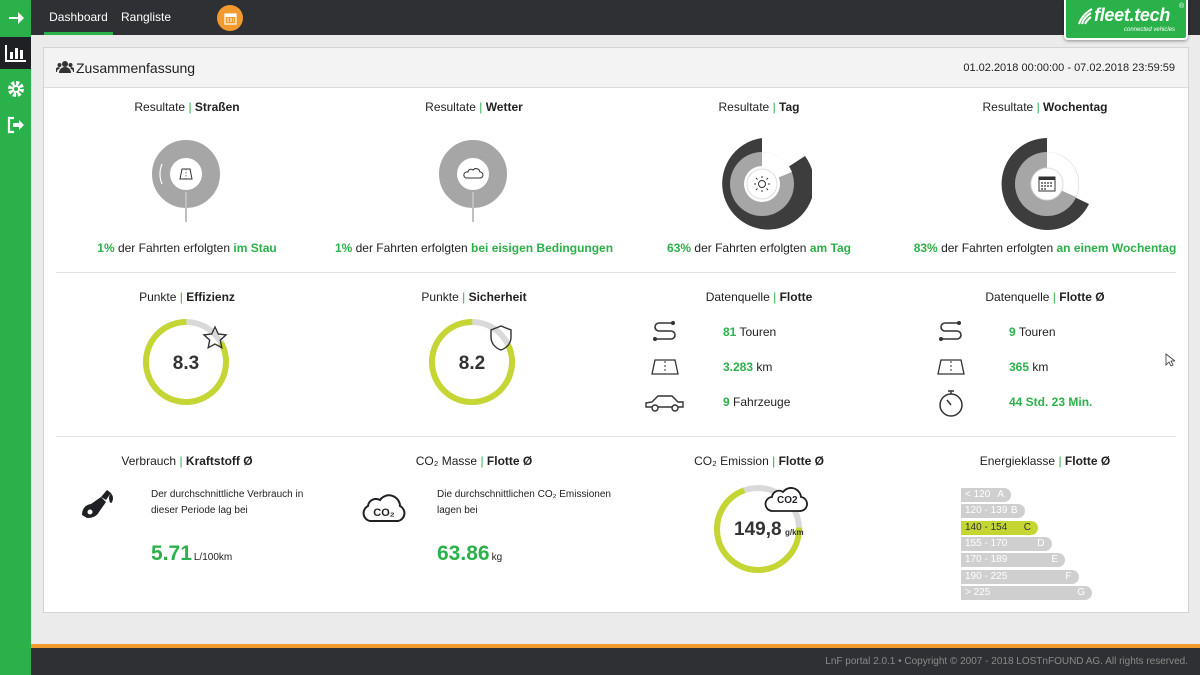  What do you see at coordinates (474, 107) in the screenshot?
I see `widget-title-wetter: Resultate | Wetter` at bounding box center [474, 107].